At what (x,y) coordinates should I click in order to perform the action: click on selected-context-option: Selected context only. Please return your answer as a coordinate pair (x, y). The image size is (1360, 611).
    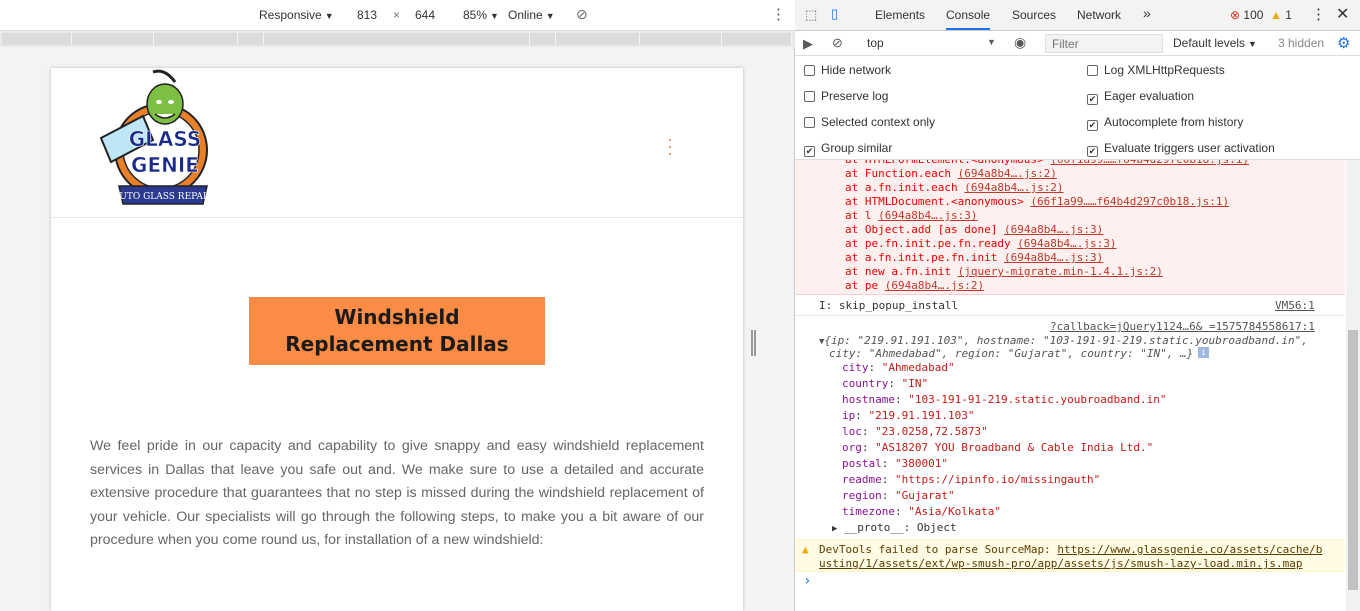
    Looking at the image, I should click on (869, 122).